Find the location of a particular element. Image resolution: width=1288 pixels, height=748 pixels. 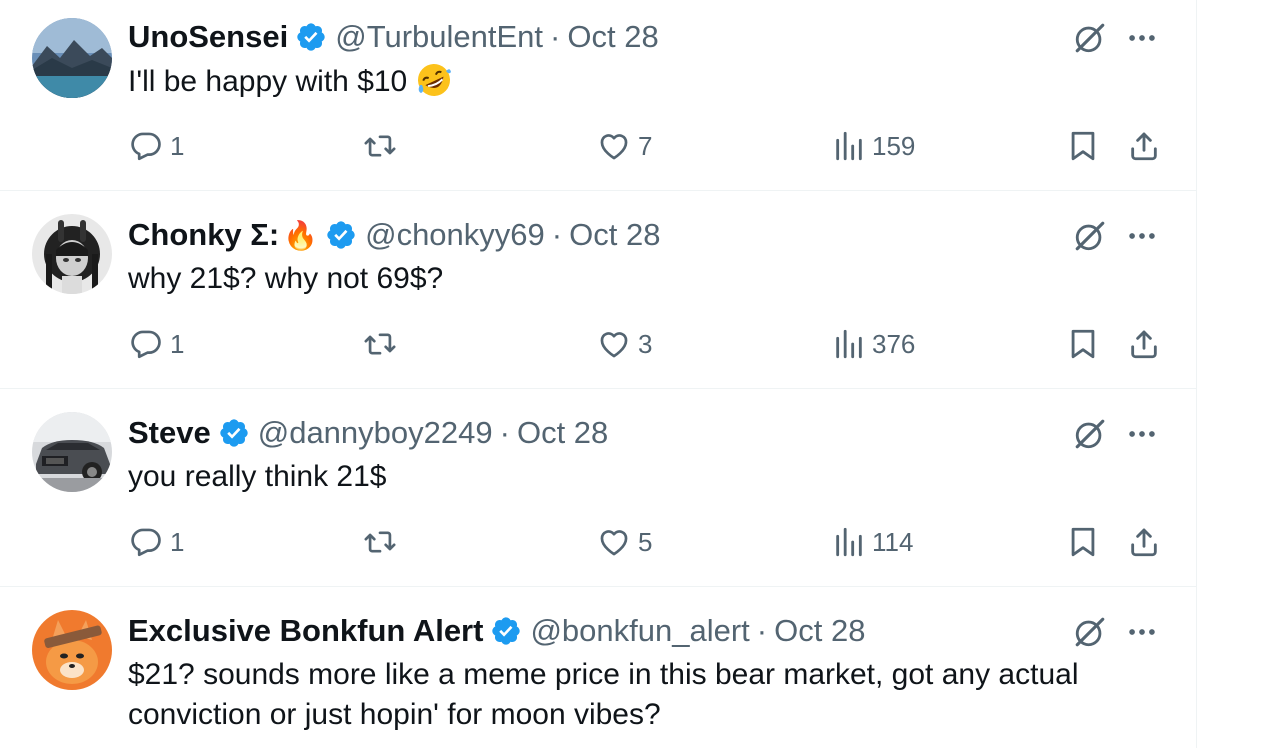

author-handle: @chonkyy69 is located at coordinates (455, 235).